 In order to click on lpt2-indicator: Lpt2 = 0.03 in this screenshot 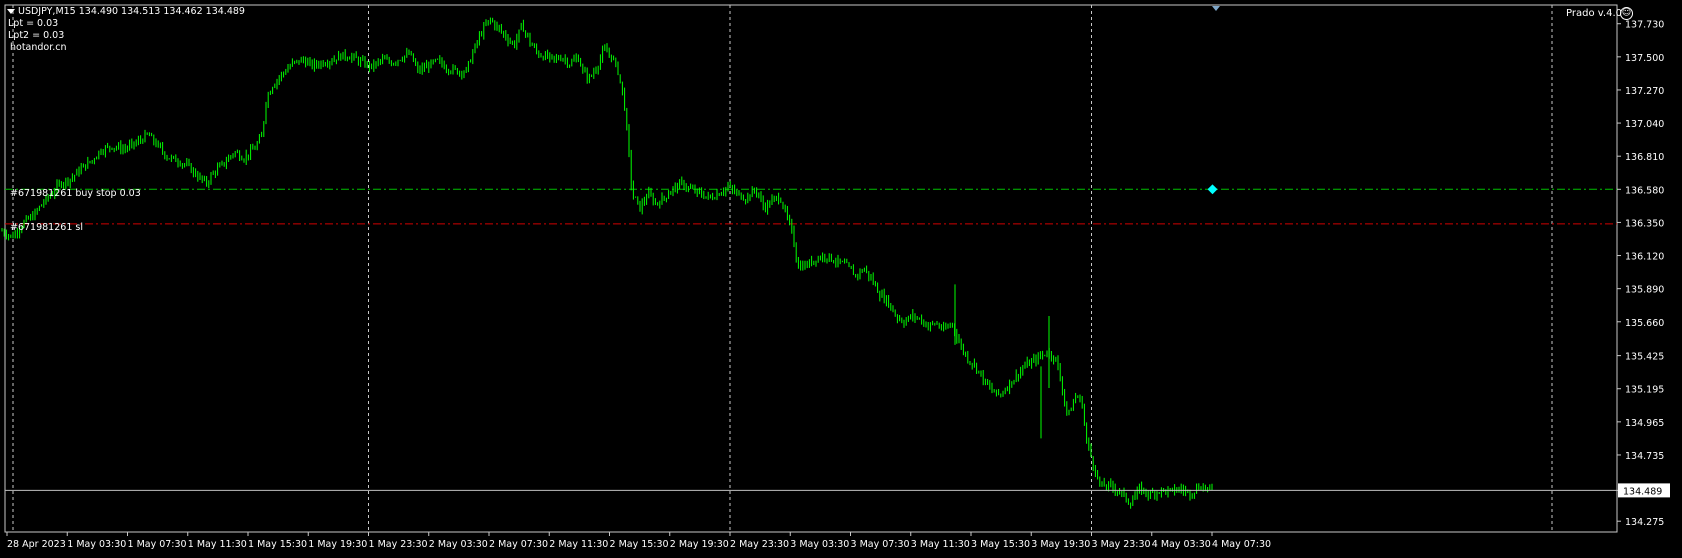, I will do `click(36, 35)`.